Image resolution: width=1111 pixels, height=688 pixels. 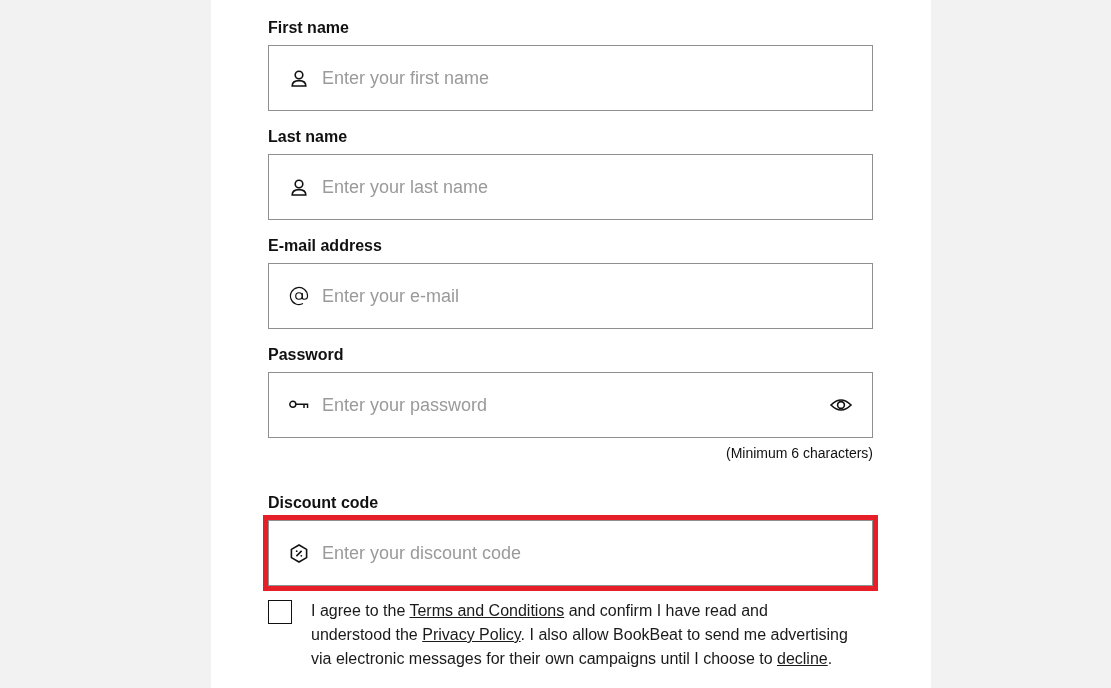 What do you see at coordinates (299, 405) in the screenshot?
I see `key-icon` at bounding box center [299, 405].